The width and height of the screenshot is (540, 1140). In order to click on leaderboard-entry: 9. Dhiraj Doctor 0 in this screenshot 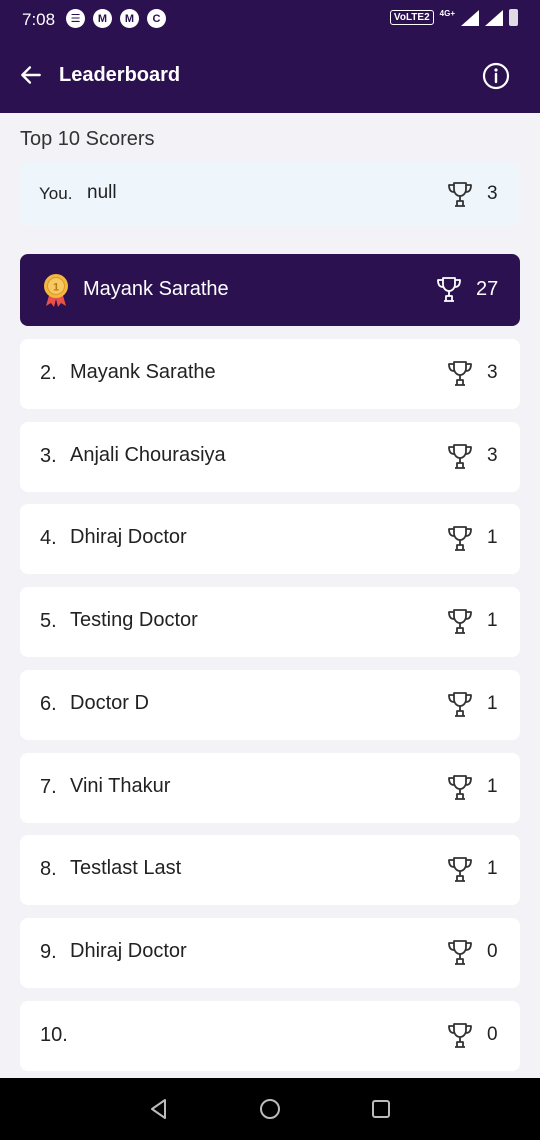, I will do `click(270, 952)`.